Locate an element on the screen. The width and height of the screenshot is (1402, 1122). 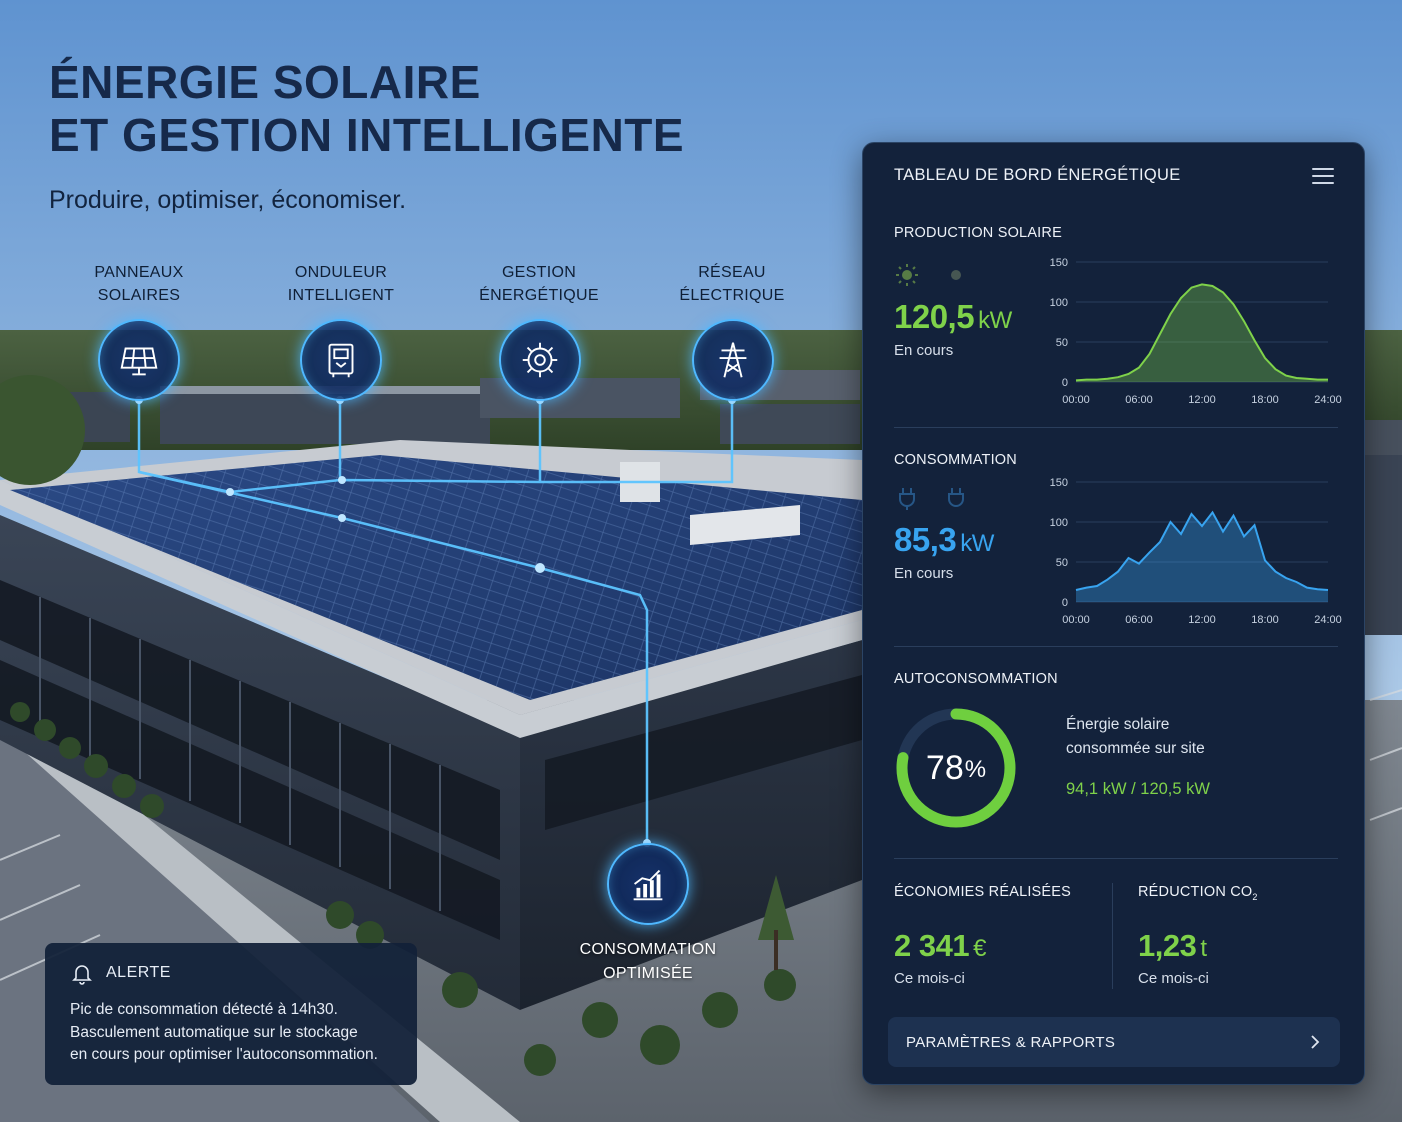
power-pylon-icon is located at coordinates (733, 360).